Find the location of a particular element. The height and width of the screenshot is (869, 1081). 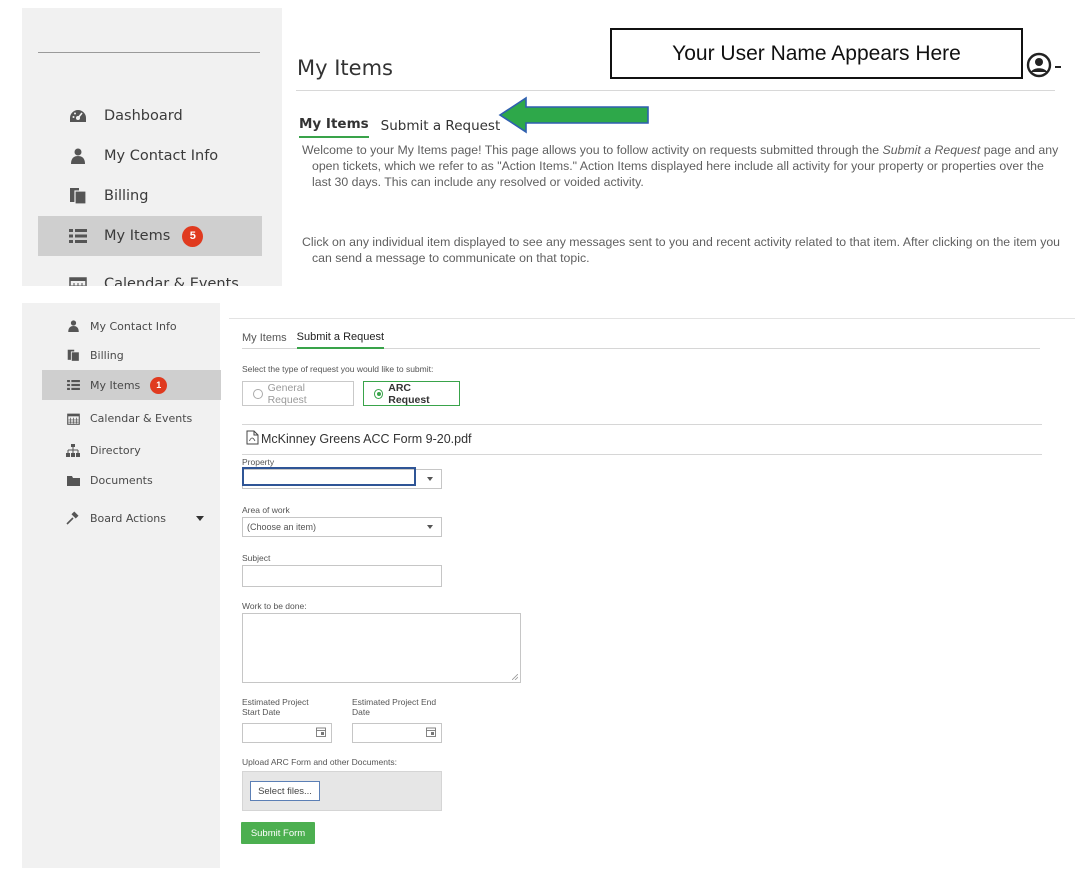

property-label: Property is located at coordinates (258, 462).